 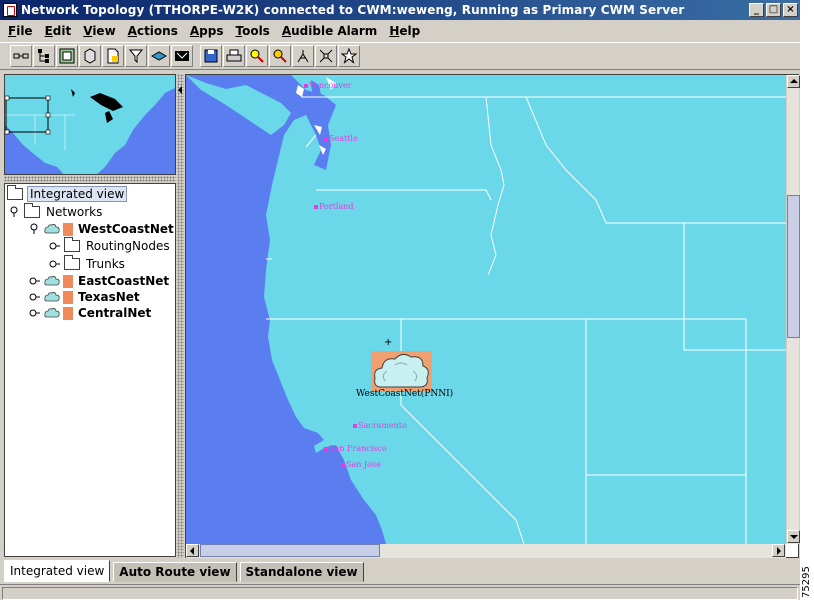 I want to click on network-node-westcoastnet, so click(x=401, y=371).